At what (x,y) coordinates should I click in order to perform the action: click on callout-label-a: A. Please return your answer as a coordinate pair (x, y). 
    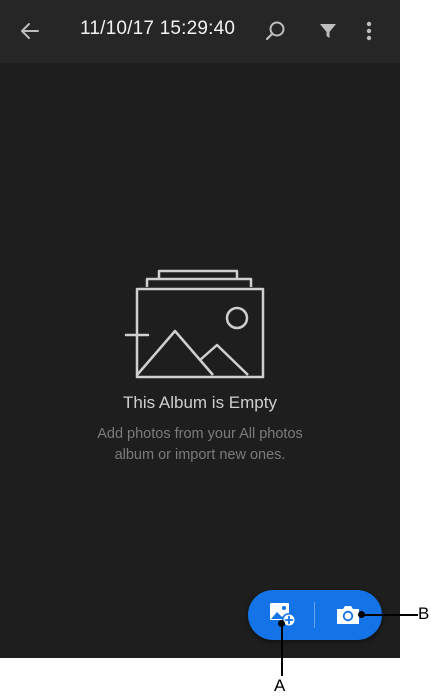
    Looking at the image, I should click on (280, 685).